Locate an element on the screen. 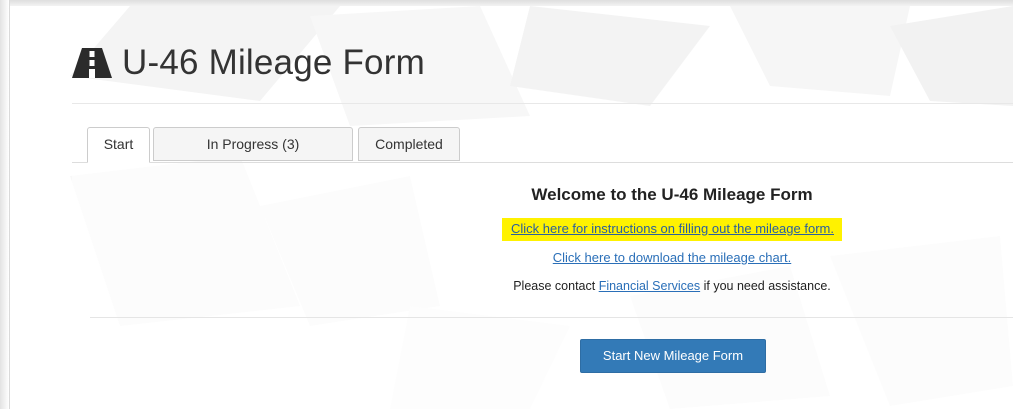 The height and width of the screenshot is (409, 1013). page-title: U-46 Mileage Form is located at coordinates (248, 63).